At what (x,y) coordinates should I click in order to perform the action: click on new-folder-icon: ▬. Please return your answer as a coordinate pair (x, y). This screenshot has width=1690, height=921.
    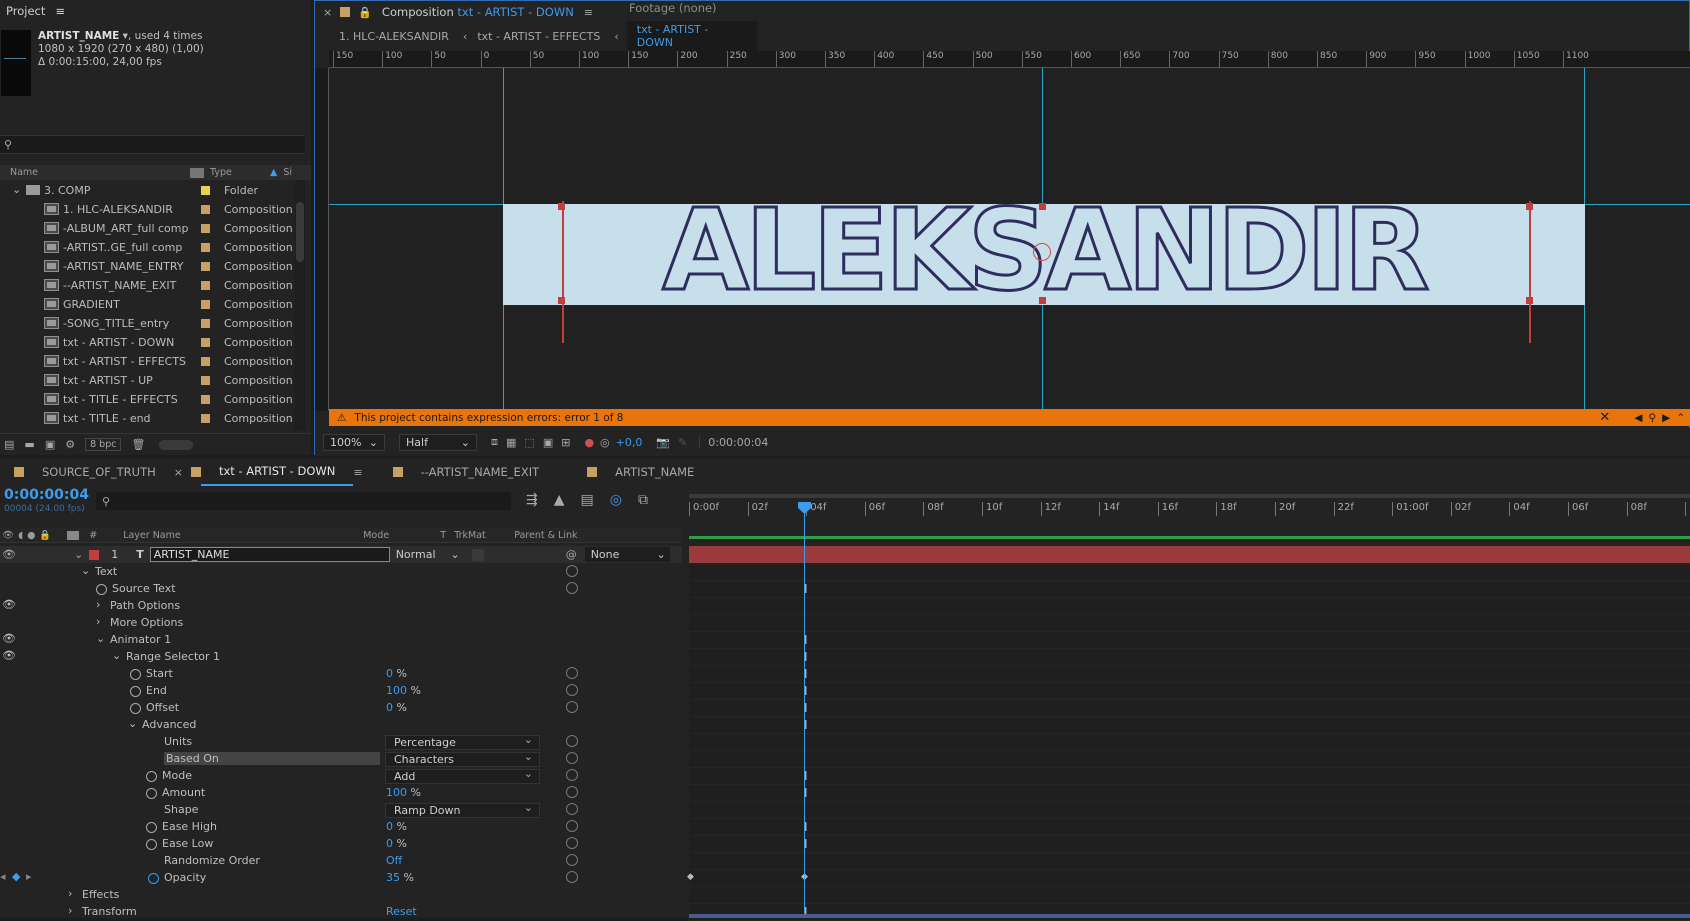
    Looking at the image, I should click on (29, 444).